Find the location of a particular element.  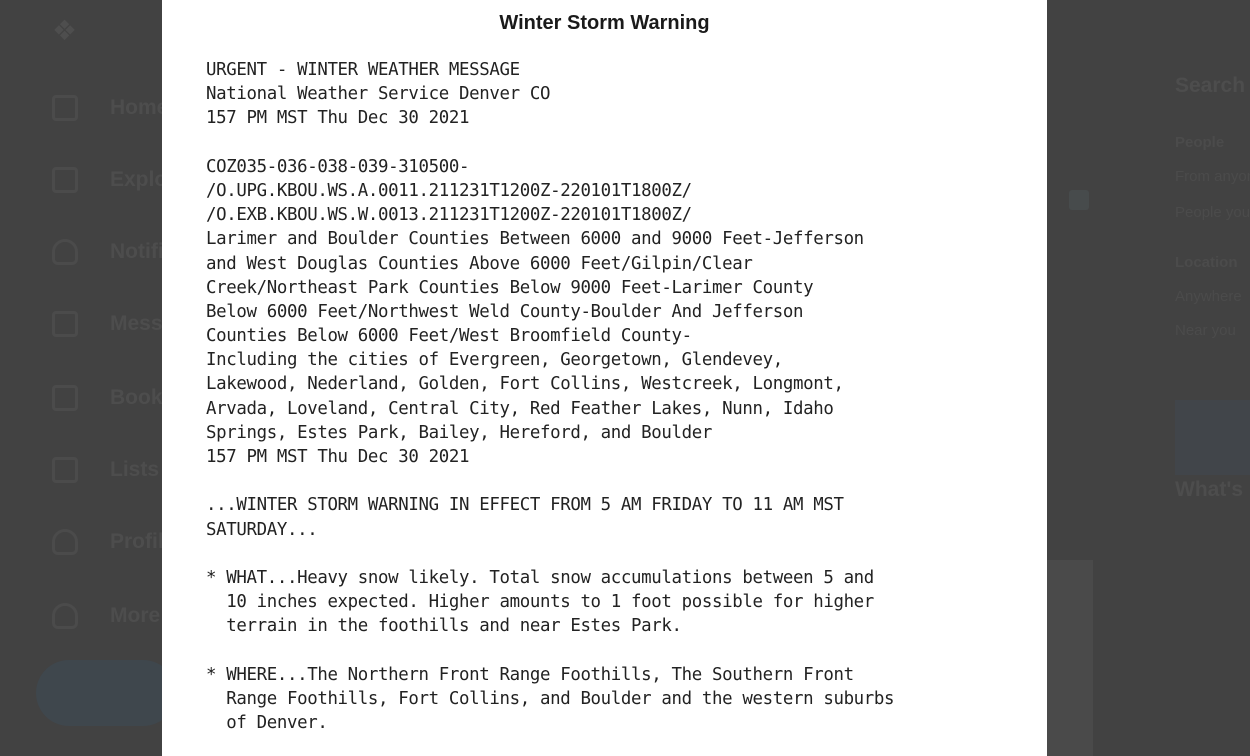

background-card is located at coordinates (1212, 437).